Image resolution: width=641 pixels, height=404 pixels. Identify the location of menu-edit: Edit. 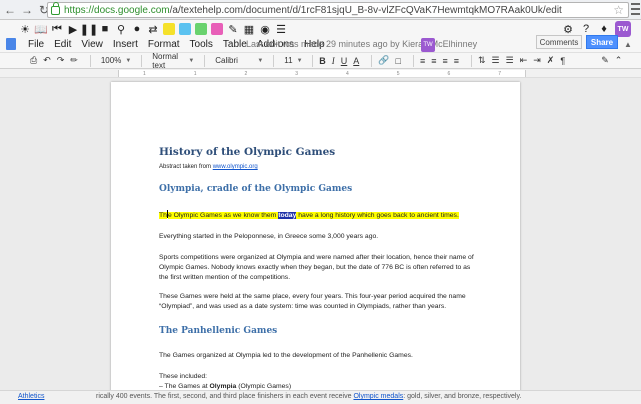
(62, 44).